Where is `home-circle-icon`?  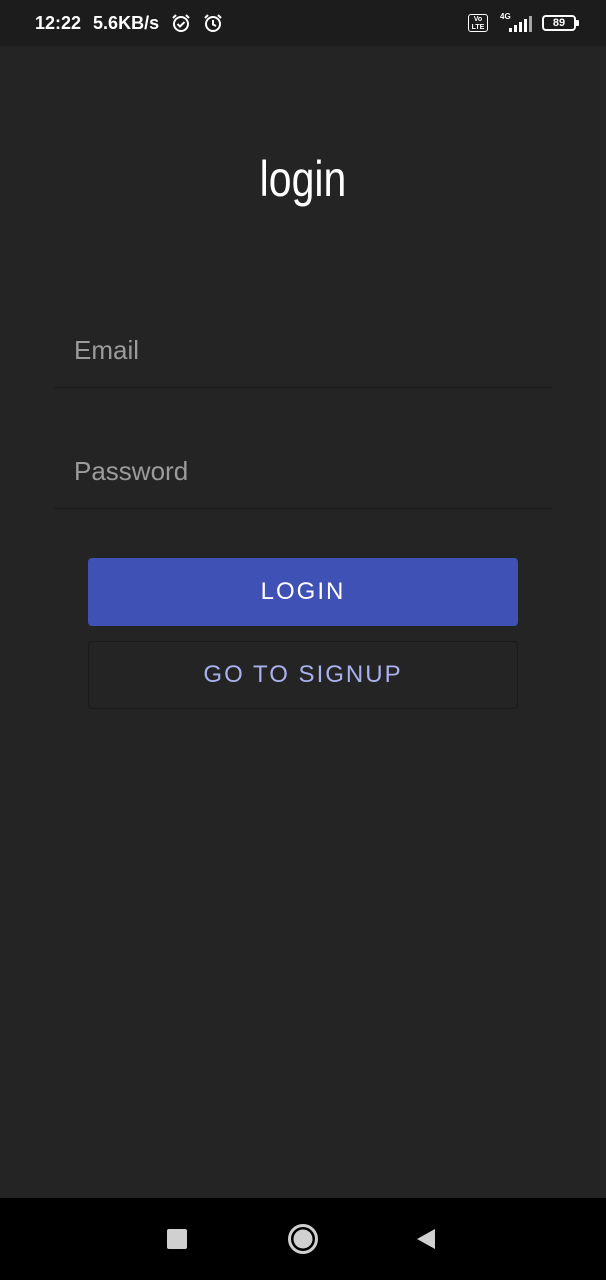 home-circle-icon is located at coordinates (303, 1239).